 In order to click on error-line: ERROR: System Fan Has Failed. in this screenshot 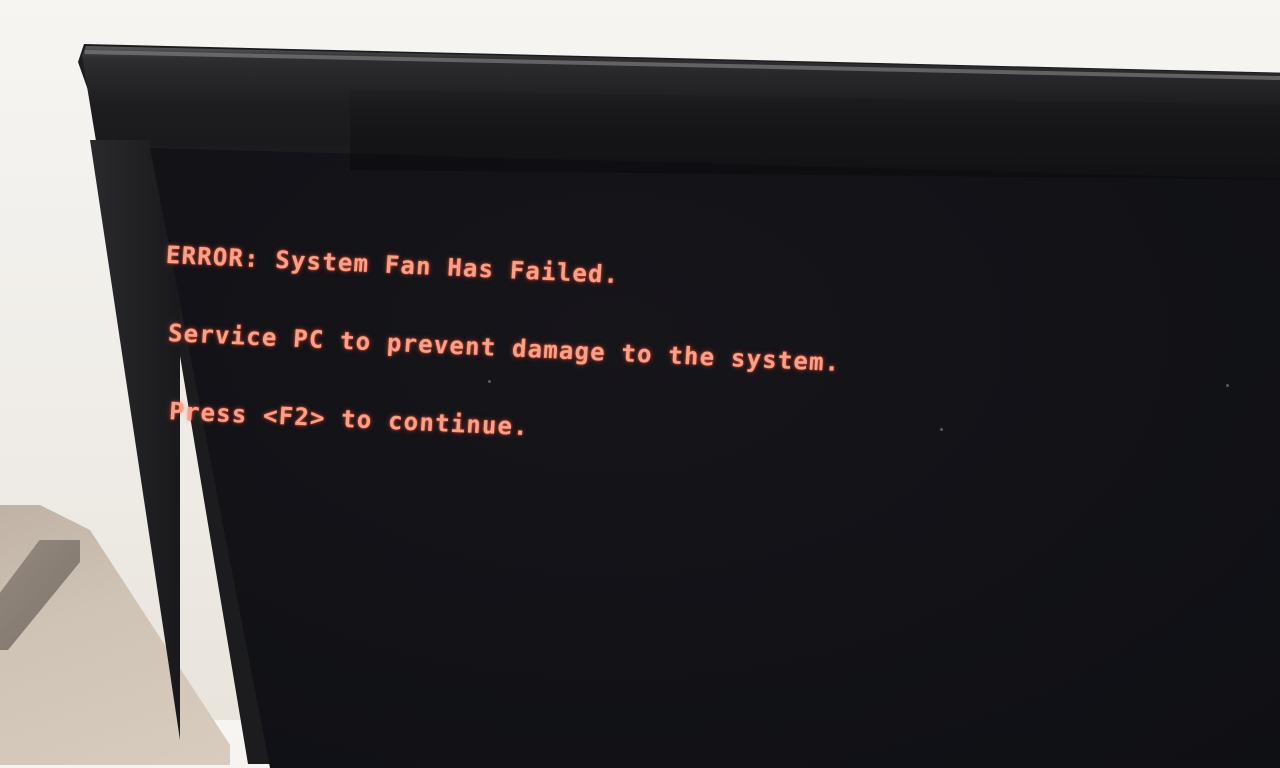, I will do `click(393, 265)`.